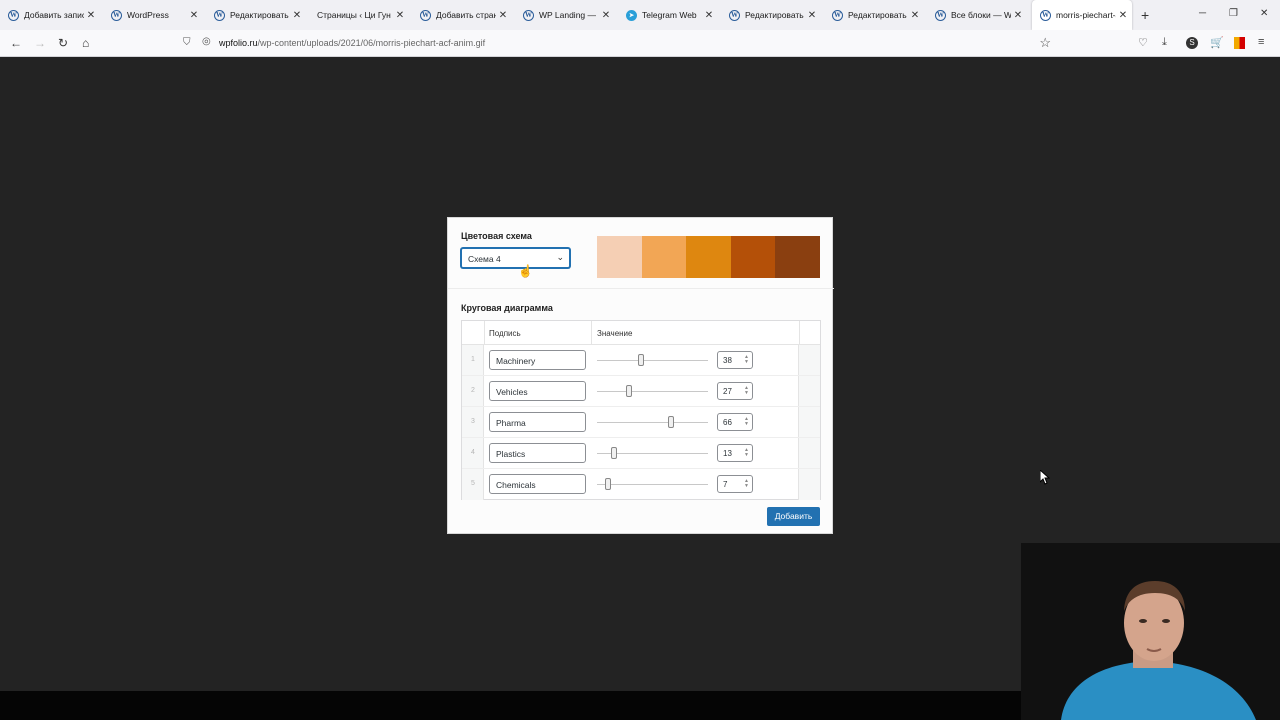 The width and height of the screenshot is (1280, 720). I want to click on value-text: 13, so click(727, 453).